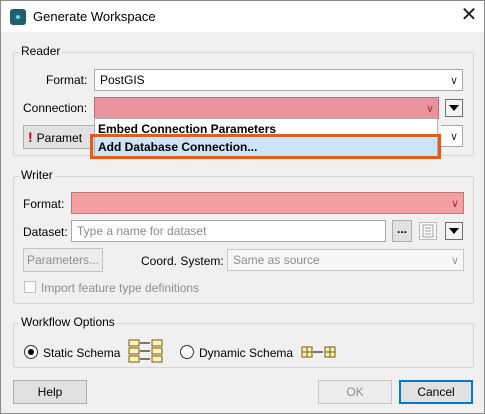 This screenshot has width=485, height=414. What do you see at coordinates (454, 231) in the screenshot?
I see `dataset-menu-button` at bounding box center [454, 231].